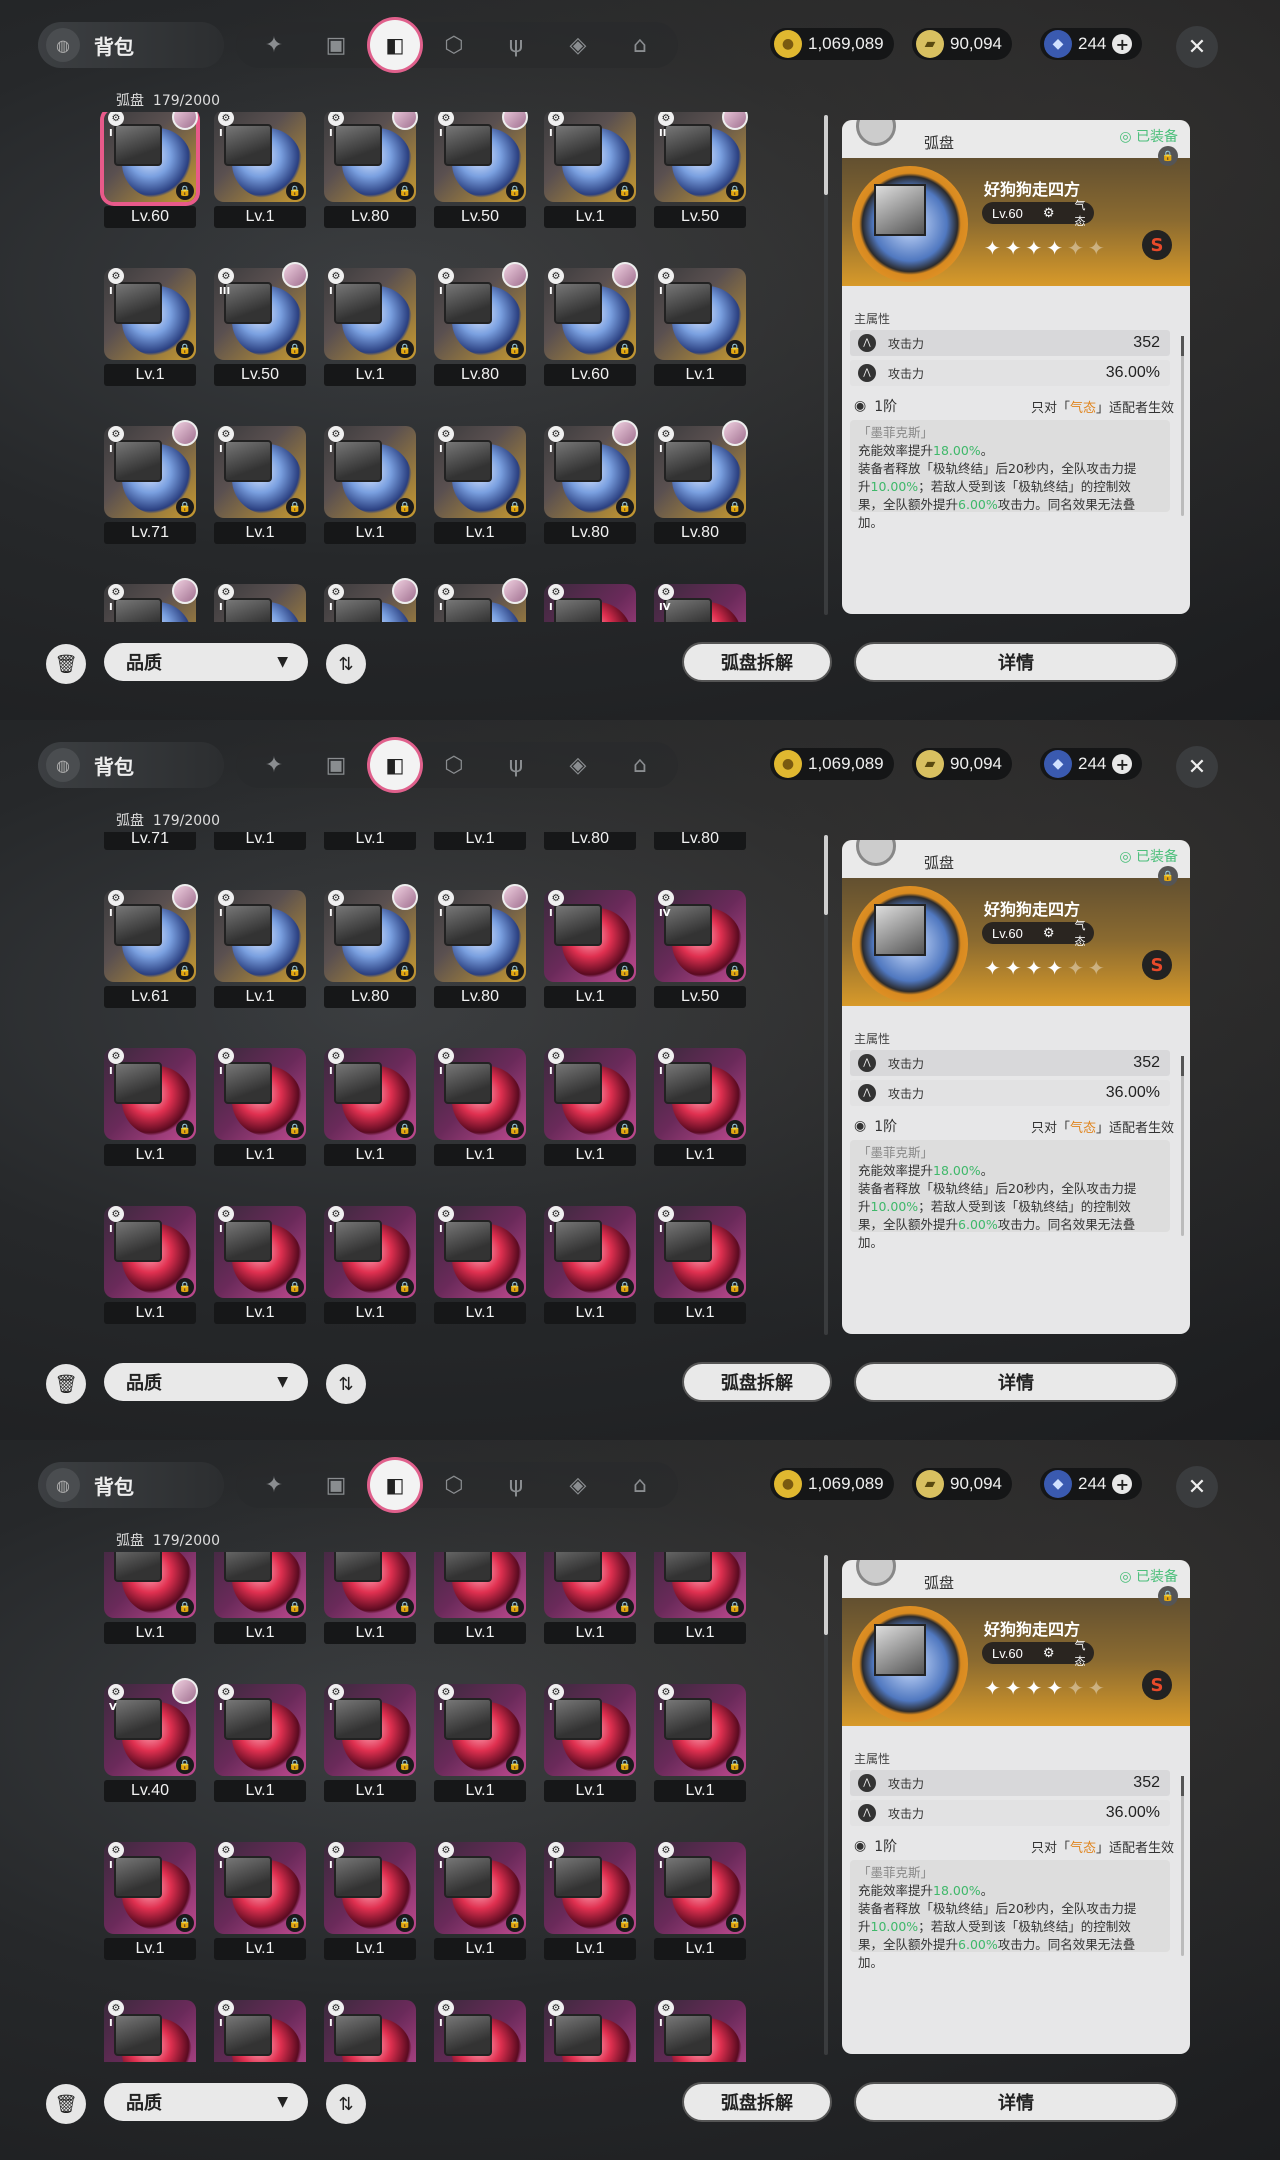  I want to click on disc-card: ⚙ II 🔒 Lv.50, so click(699, 174).